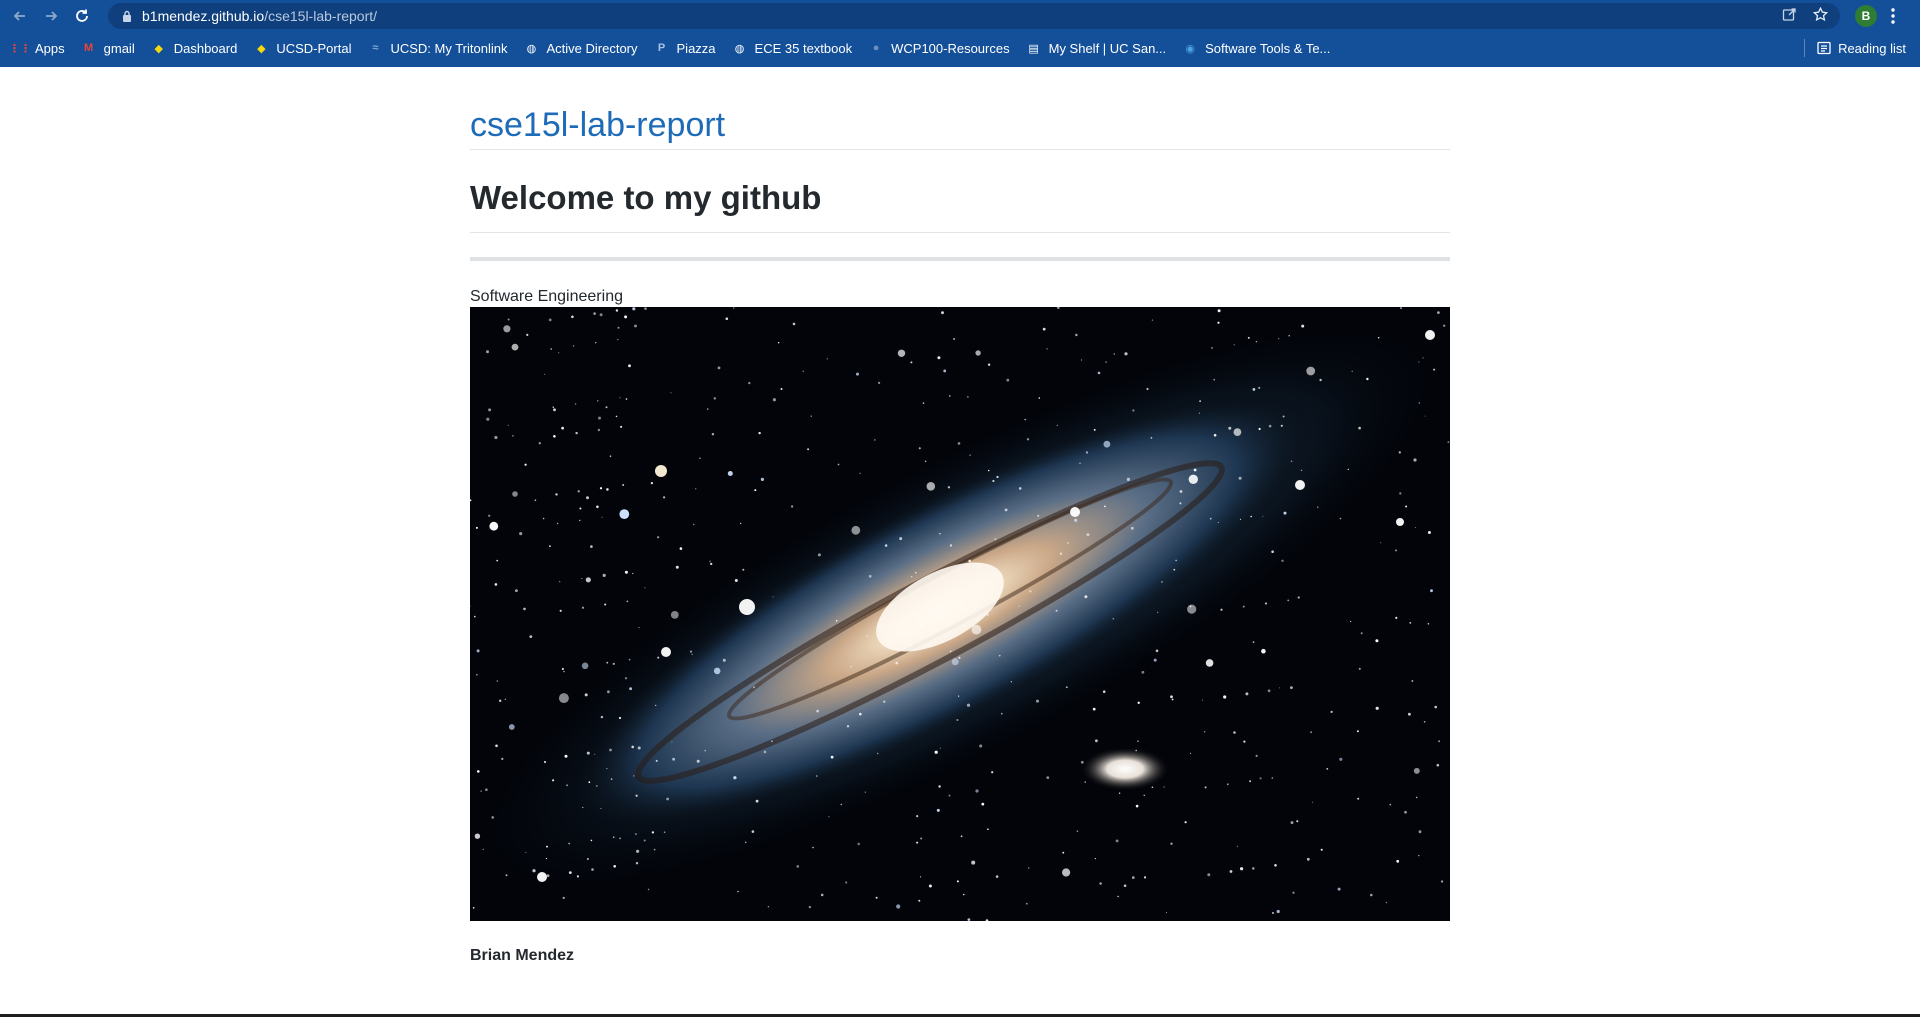 The image size is (1920, 1017). I want to click on site-title-link: cse15l-lab-report, so click(960, 125).